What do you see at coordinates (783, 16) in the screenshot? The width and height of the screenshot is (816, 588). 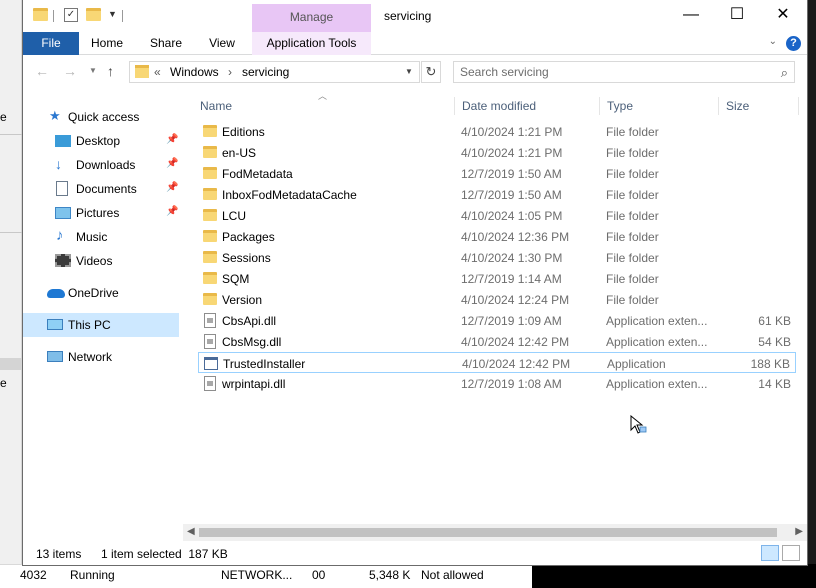 I see `close-button: ✕` at bounding box center [783, 16].